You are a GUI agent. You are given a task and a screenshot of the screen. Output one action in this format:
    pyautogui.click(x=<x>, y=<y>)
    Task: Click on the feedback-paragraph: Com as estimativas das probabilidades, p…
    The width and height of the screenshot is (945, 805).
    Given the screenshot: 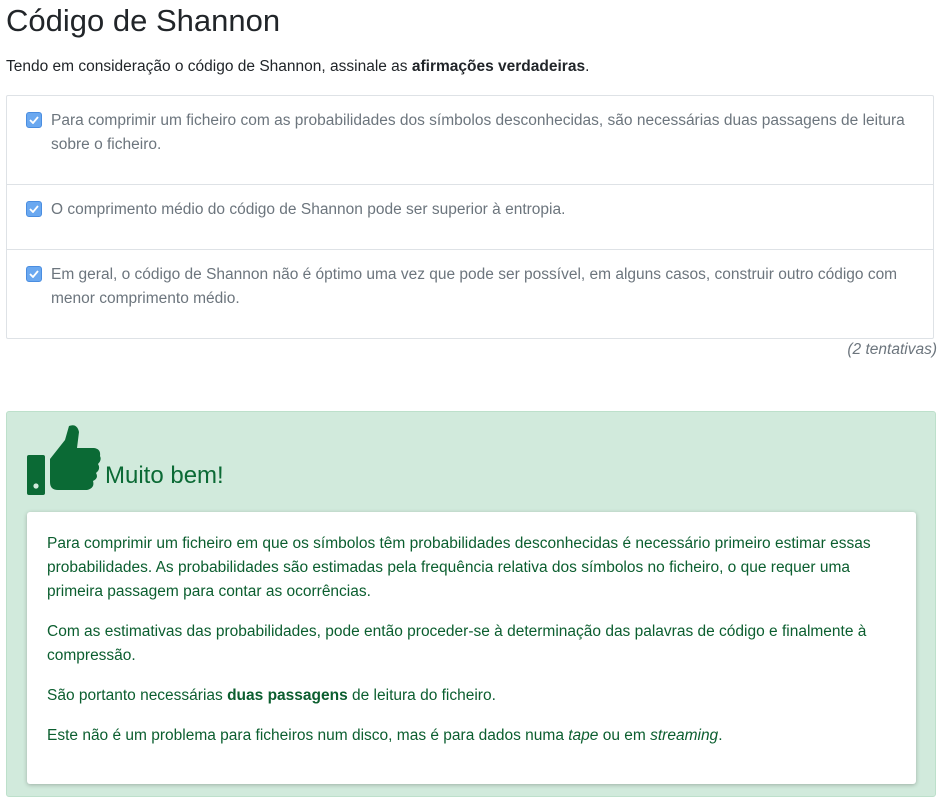 What is the action you would take?
    pyautogui.click(x=457, y=643)
    